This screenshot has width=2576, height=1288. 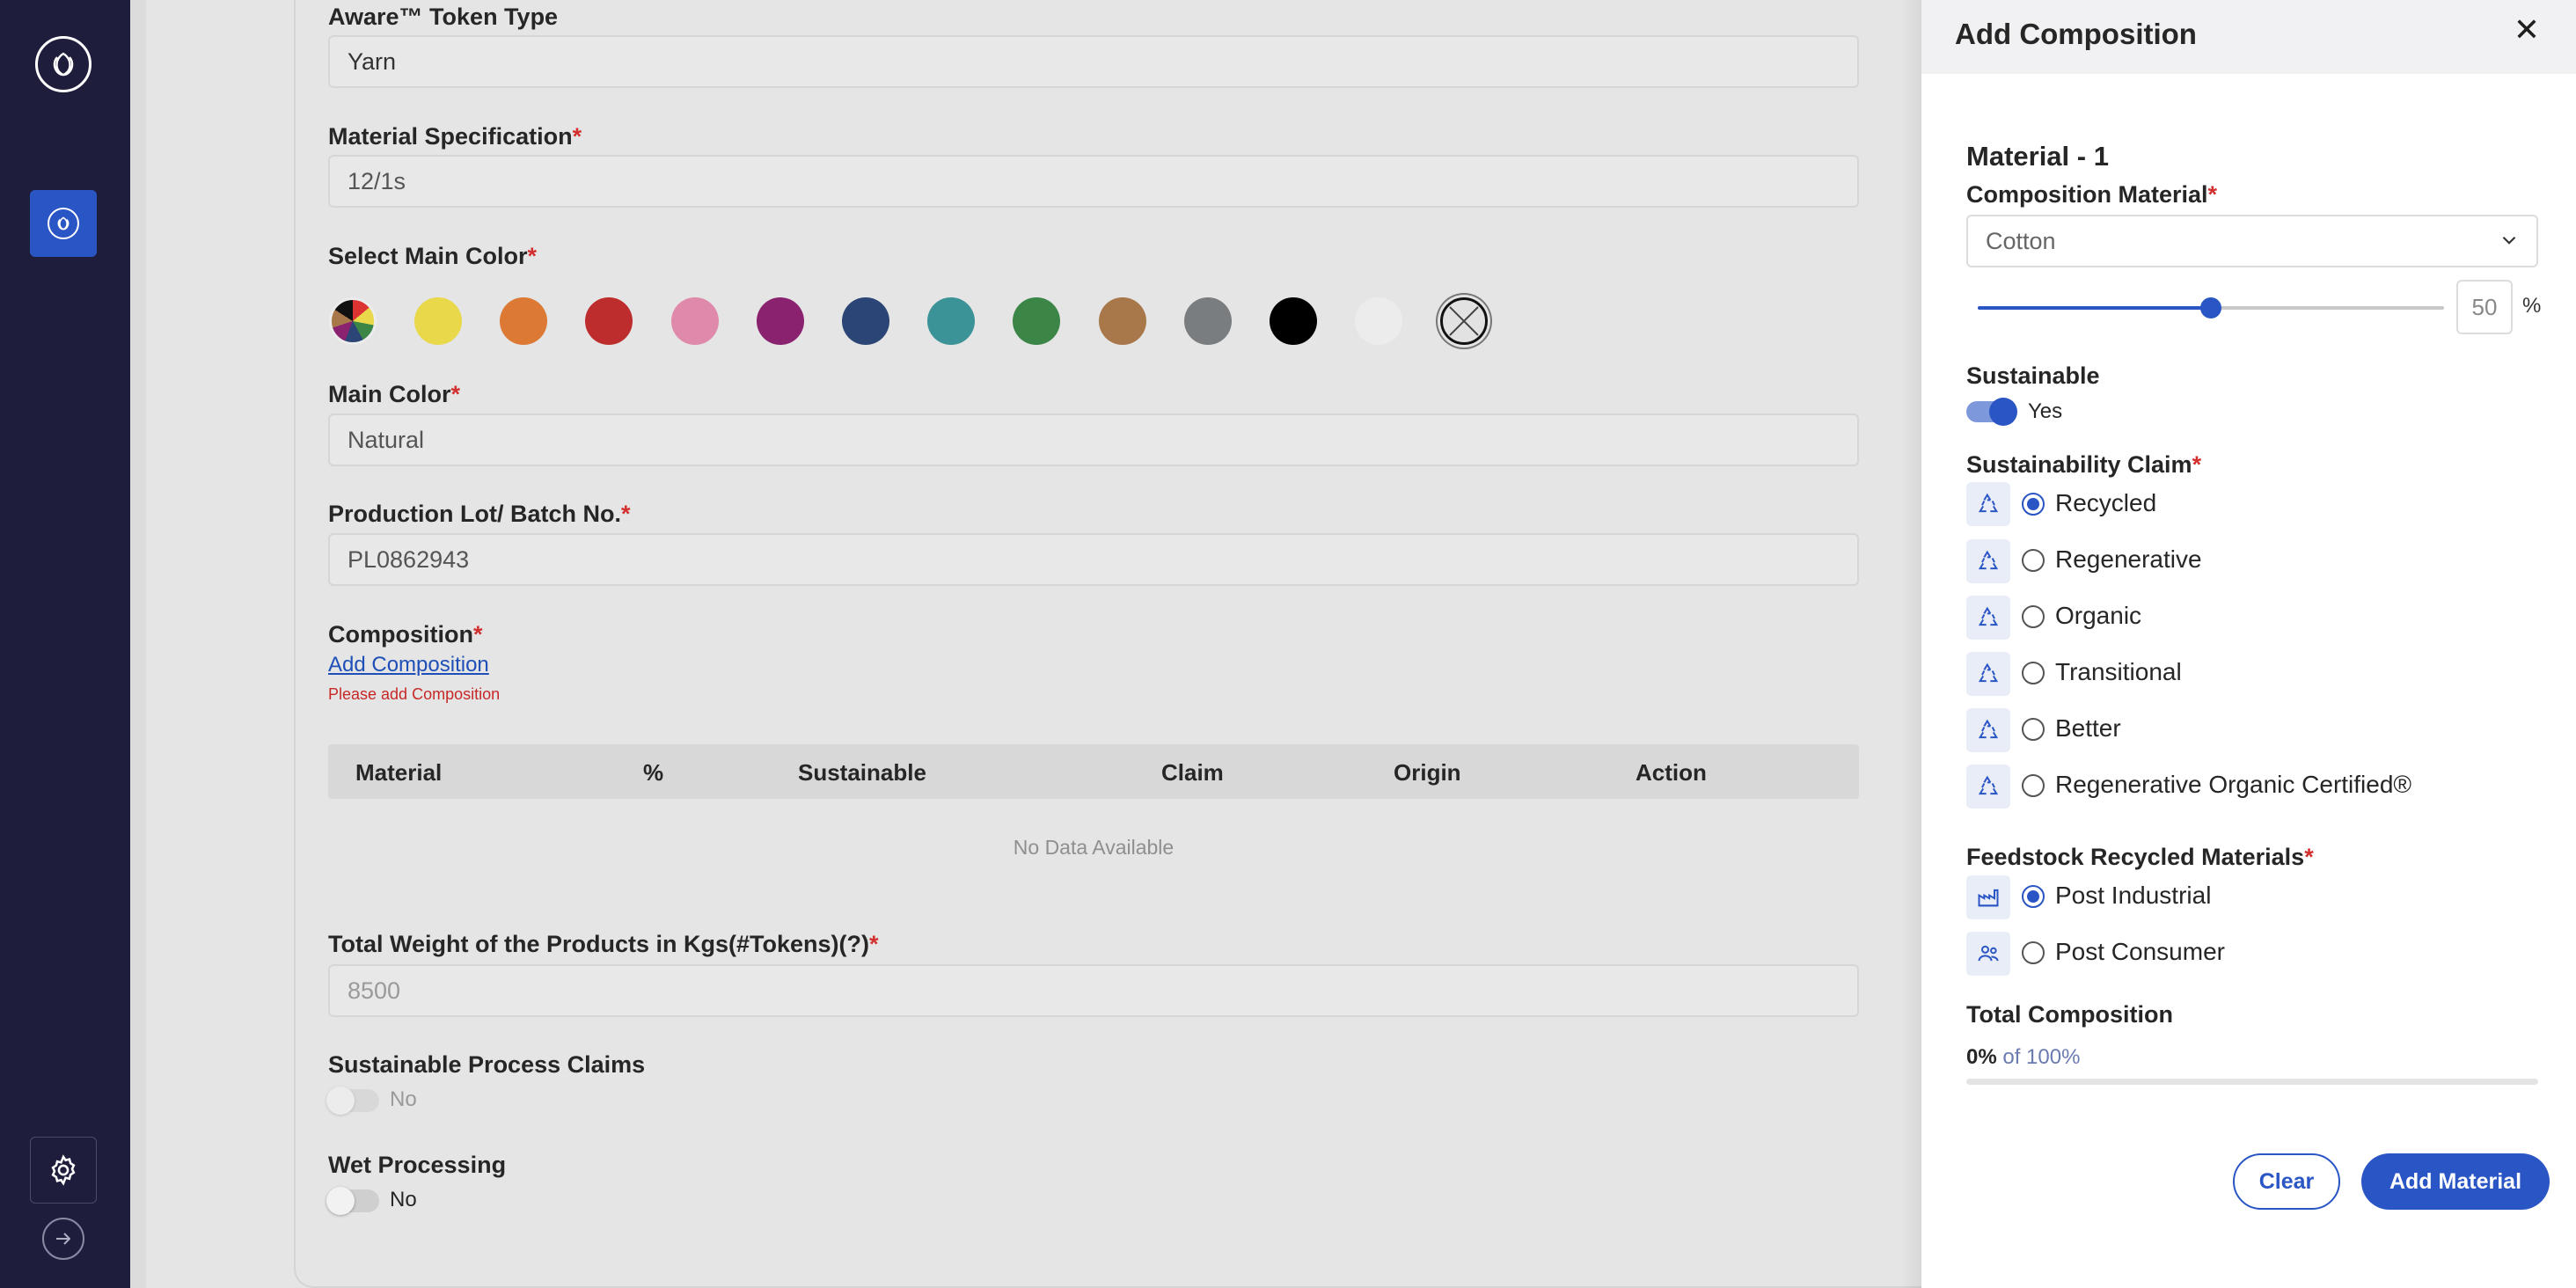 What do you see at coordinates (2133, 895) in the screenshot?
I see `feedstock-option-label: Post Industrial` at bounding box center [2133, 895].